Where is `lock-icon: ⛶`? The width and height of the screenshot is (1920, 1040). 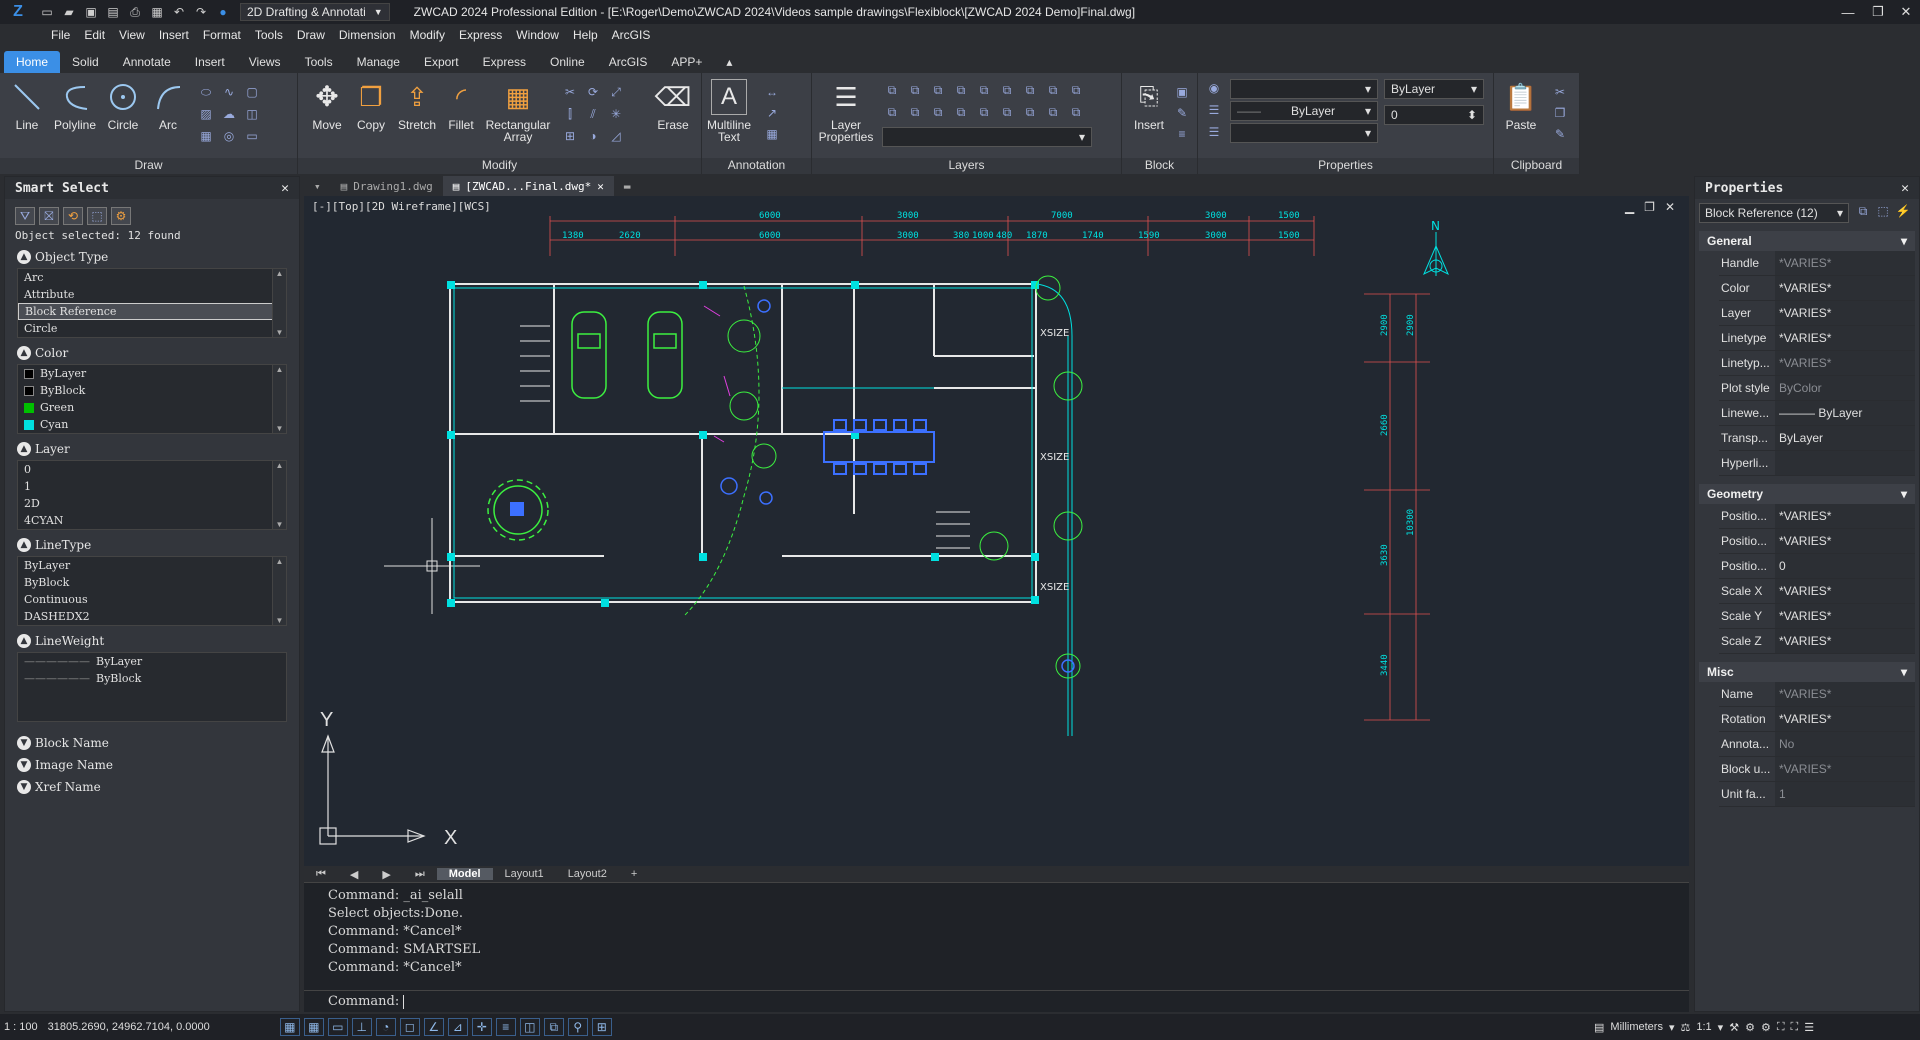
lock-icon: ⛶ is located at coordinates (1781, 1027).